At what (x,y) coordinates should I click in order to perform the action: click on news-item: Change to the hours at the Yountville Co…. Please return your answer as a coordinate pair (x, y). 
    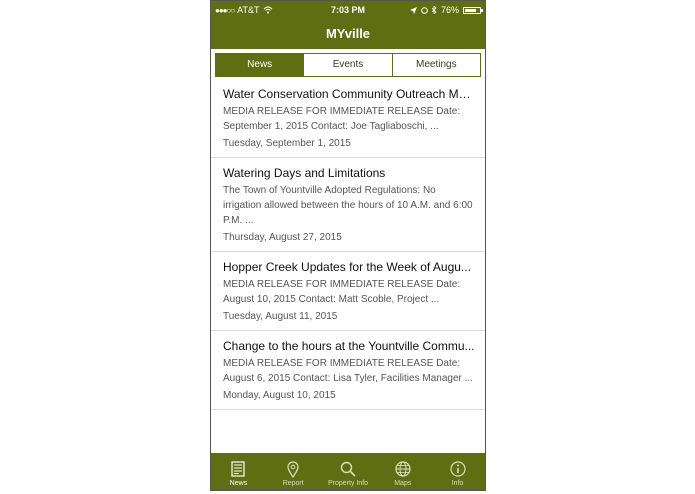
    Looking at the image, I should click on (348, 370).